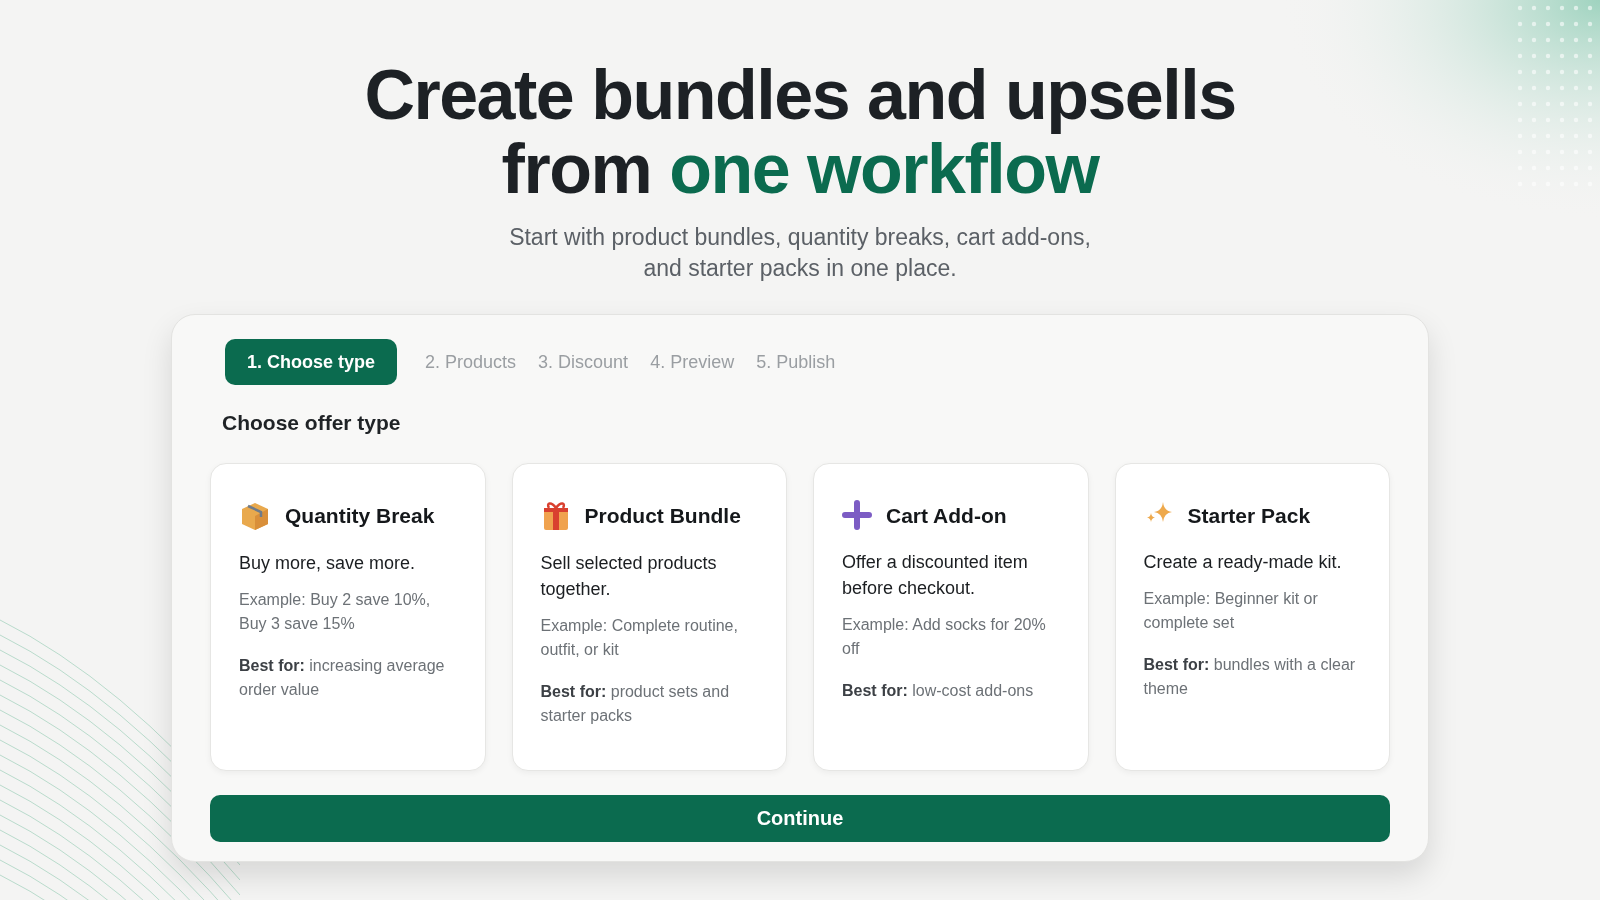 Image resolution: width=1600 pixels, height=900 pixels. Describe the element at coordinates (311, 362) in the screenshot. I see `step-tab: 1. Choose type` at that location.